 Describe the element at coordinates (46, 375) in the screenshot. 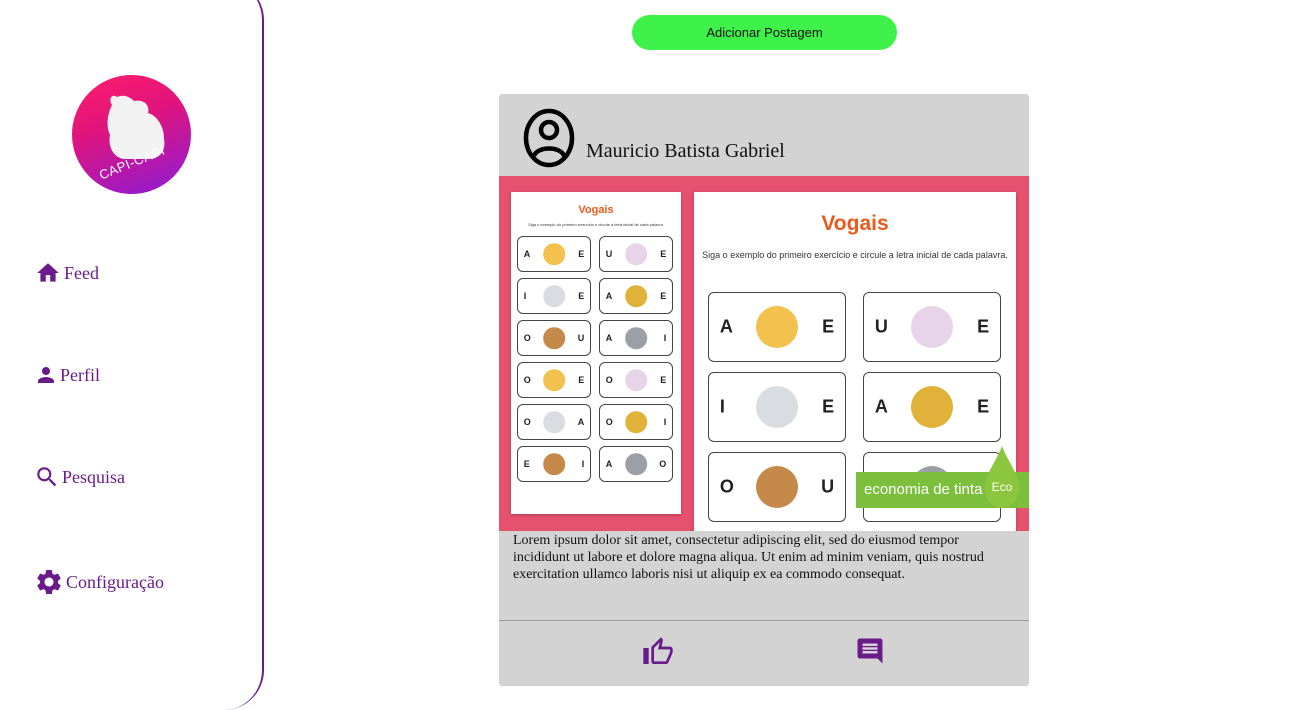

I see `person-icon` at that location.